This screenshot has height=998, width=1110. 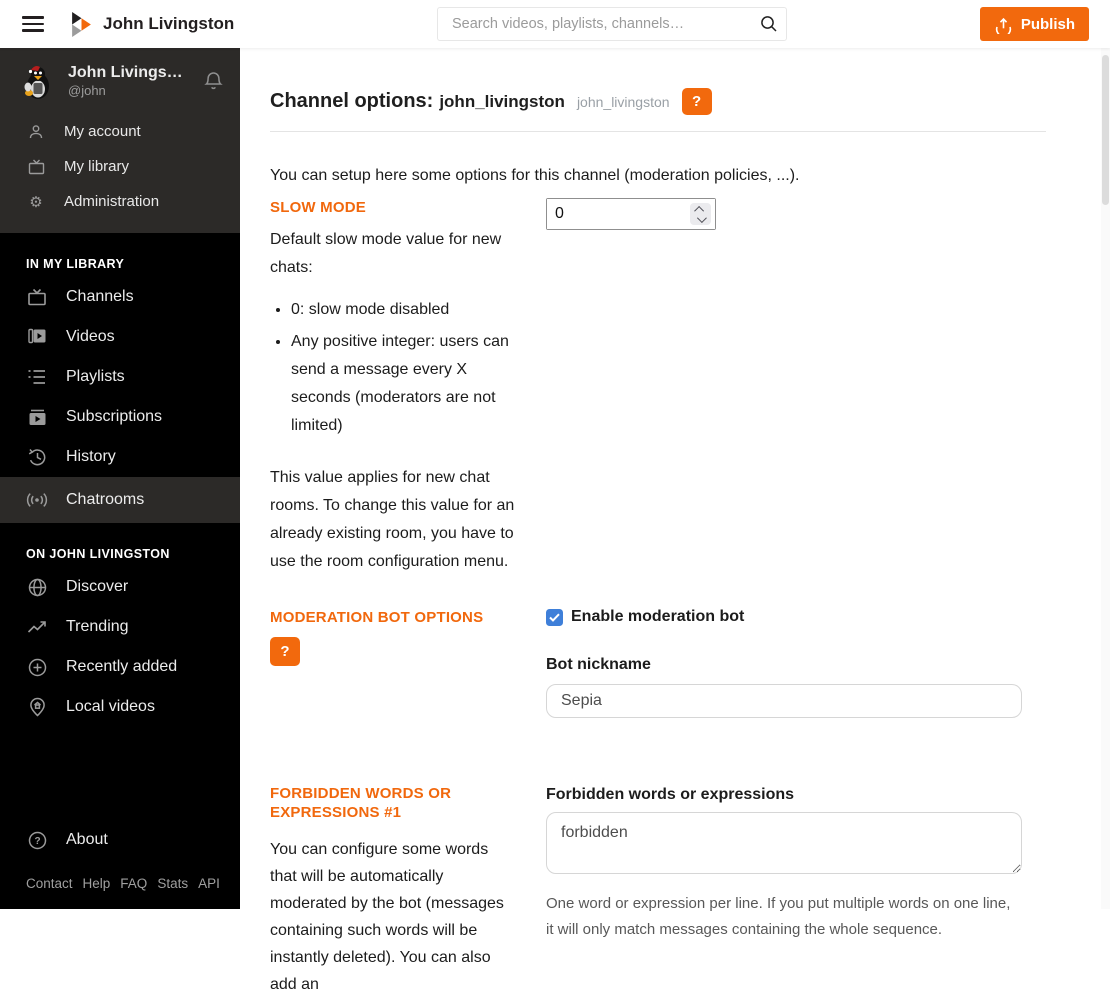 What do you see at coordinates (784, 701) in the screenshot?
I see `bot-nickname-input` at bounding box center [784, 701].